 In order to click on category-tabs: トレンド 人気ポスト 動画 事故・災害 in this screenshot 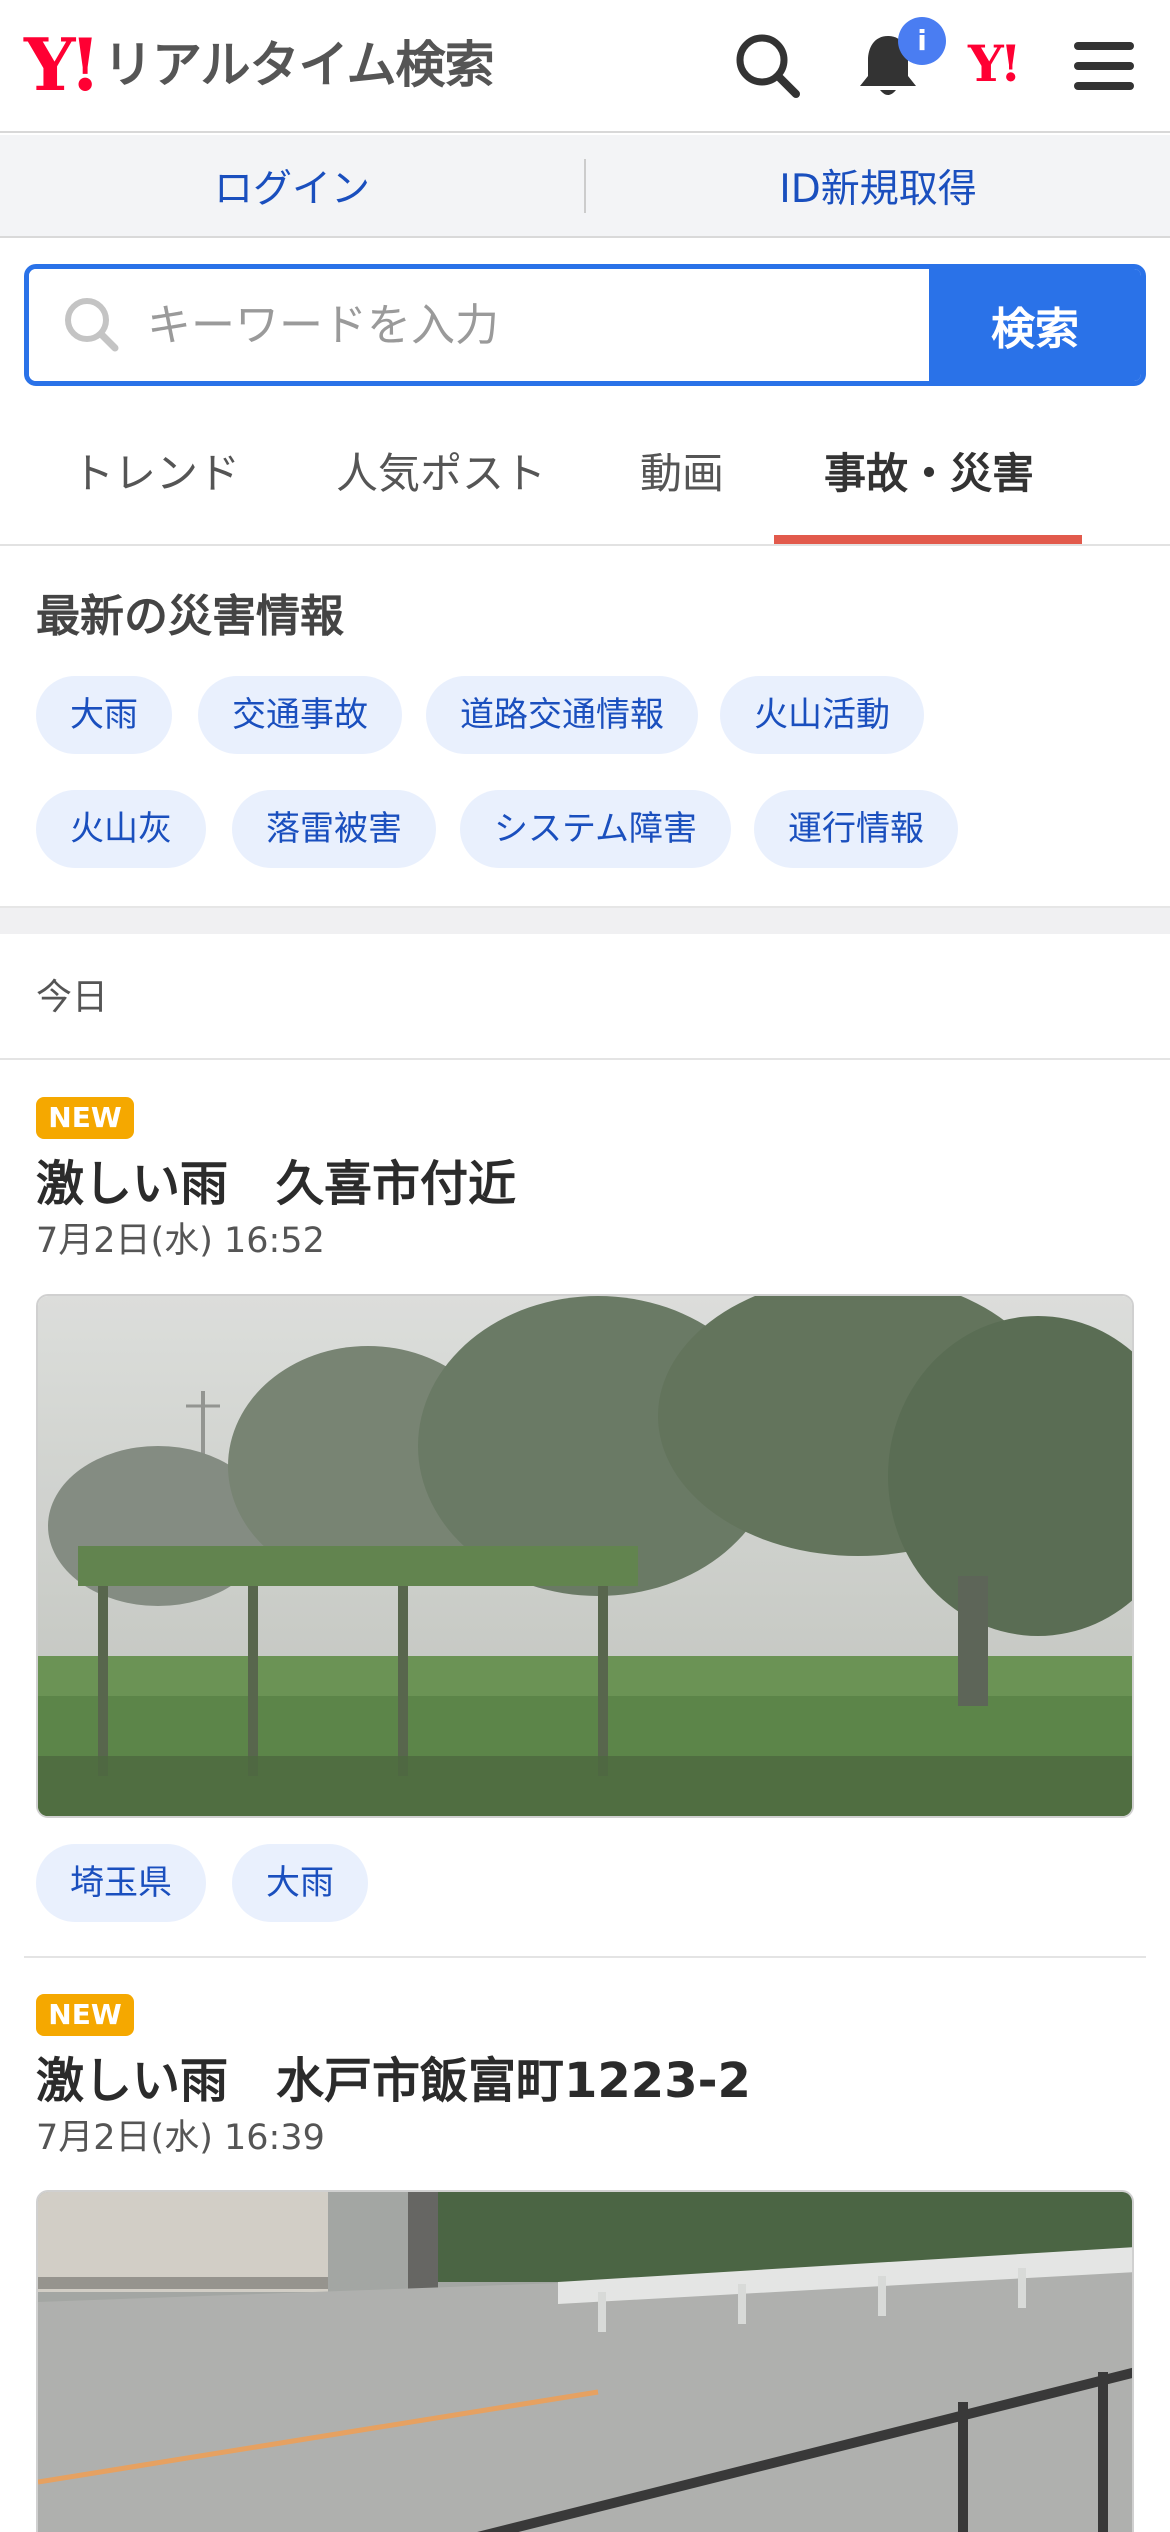, I will do `click(585, 478)`.